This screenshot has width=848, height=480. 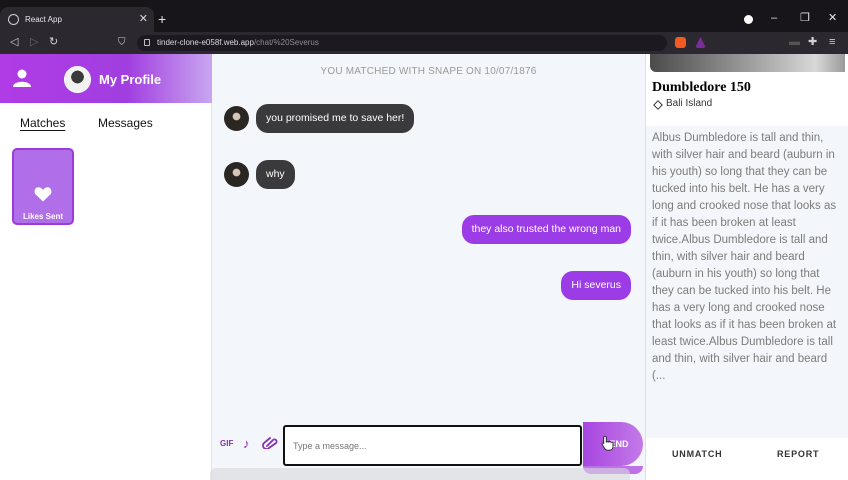 I want to click on likes-sent-card: Likes Sent, so click(x=43, y=186).